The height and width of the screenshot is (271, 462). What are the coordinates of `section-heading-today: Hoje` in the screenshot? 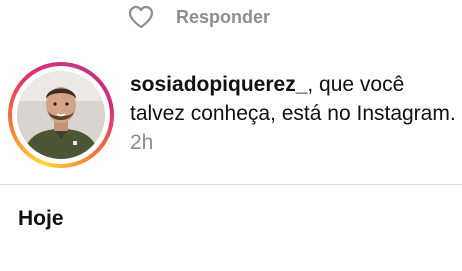 It's located at (41, 218).